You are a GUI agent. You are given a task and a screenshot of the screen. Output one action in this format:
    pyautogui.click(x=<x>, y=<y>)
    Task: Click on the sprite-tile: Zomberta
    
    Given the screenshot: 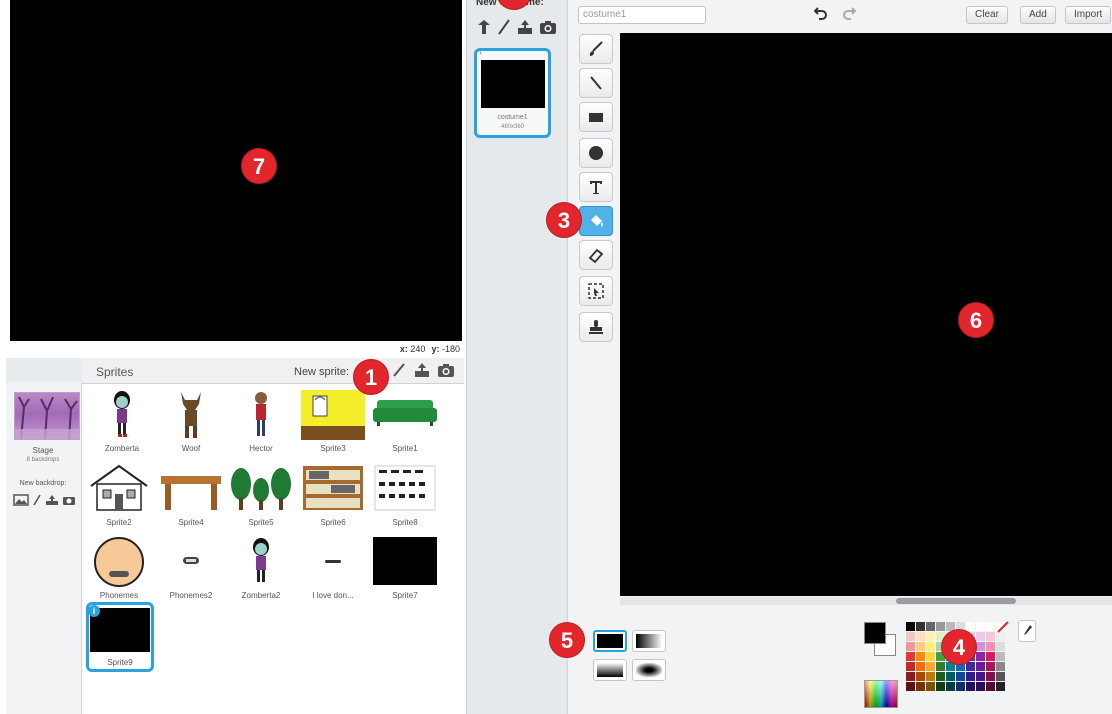 What is the action you would take?
    pyautogui.click(x=122, y=423)
    